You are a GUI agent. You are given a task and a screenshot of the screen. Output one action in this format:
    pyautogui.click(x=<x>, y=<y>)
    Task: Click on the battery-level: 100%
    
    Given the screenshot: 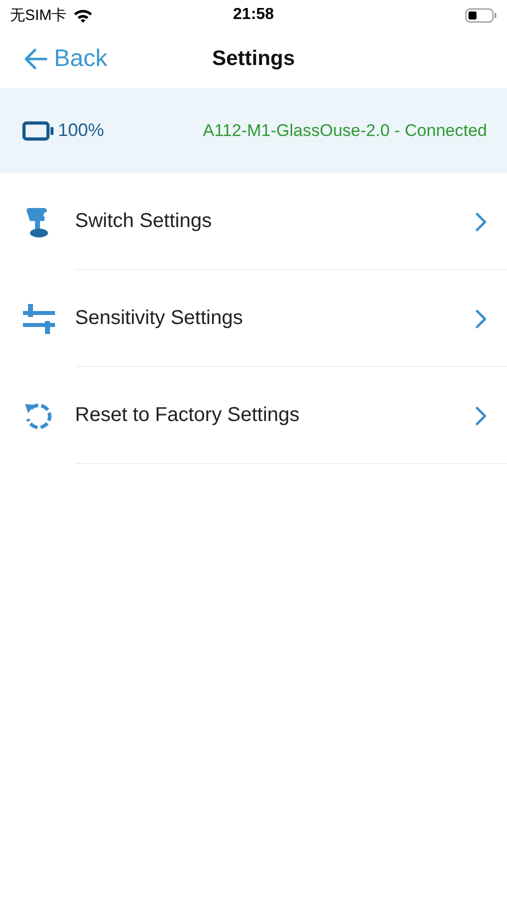 What is the action you would take?
    pyautogui.click(x=81, y=130)
    